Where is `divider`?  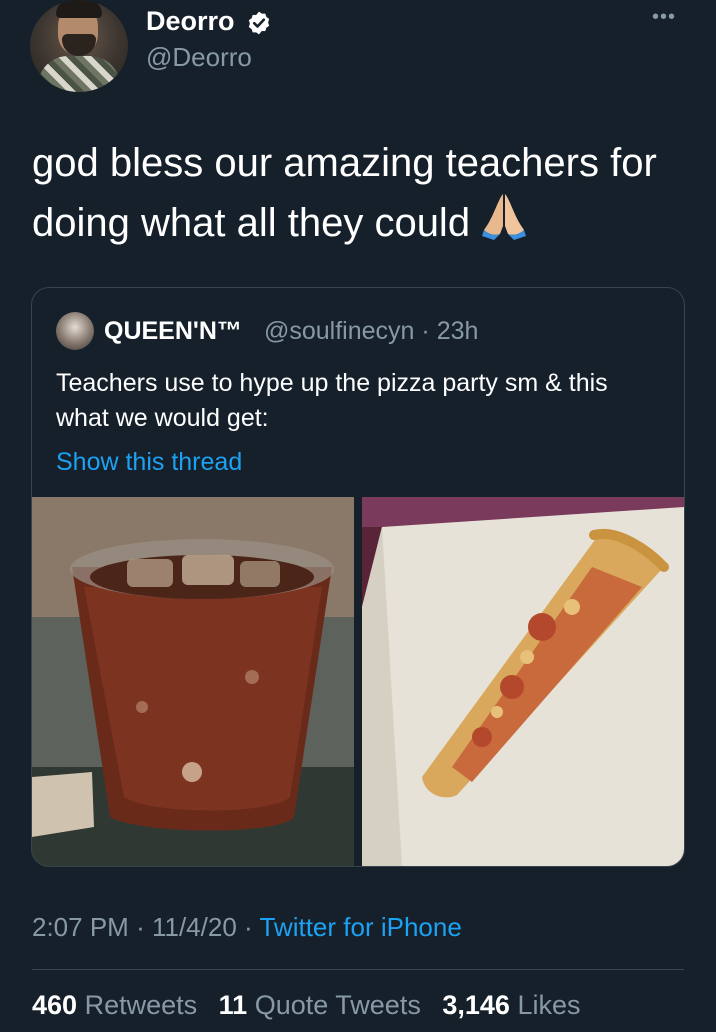
divider is located at coordinates (358, 969).